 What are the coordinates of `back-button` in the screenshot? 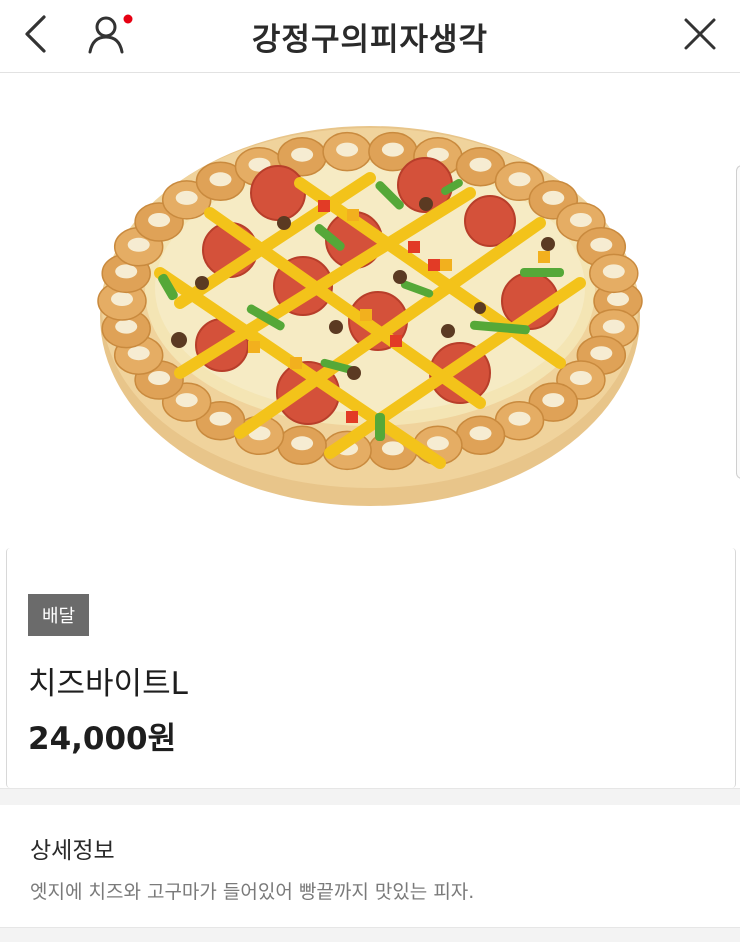 It's located at (36, 36).